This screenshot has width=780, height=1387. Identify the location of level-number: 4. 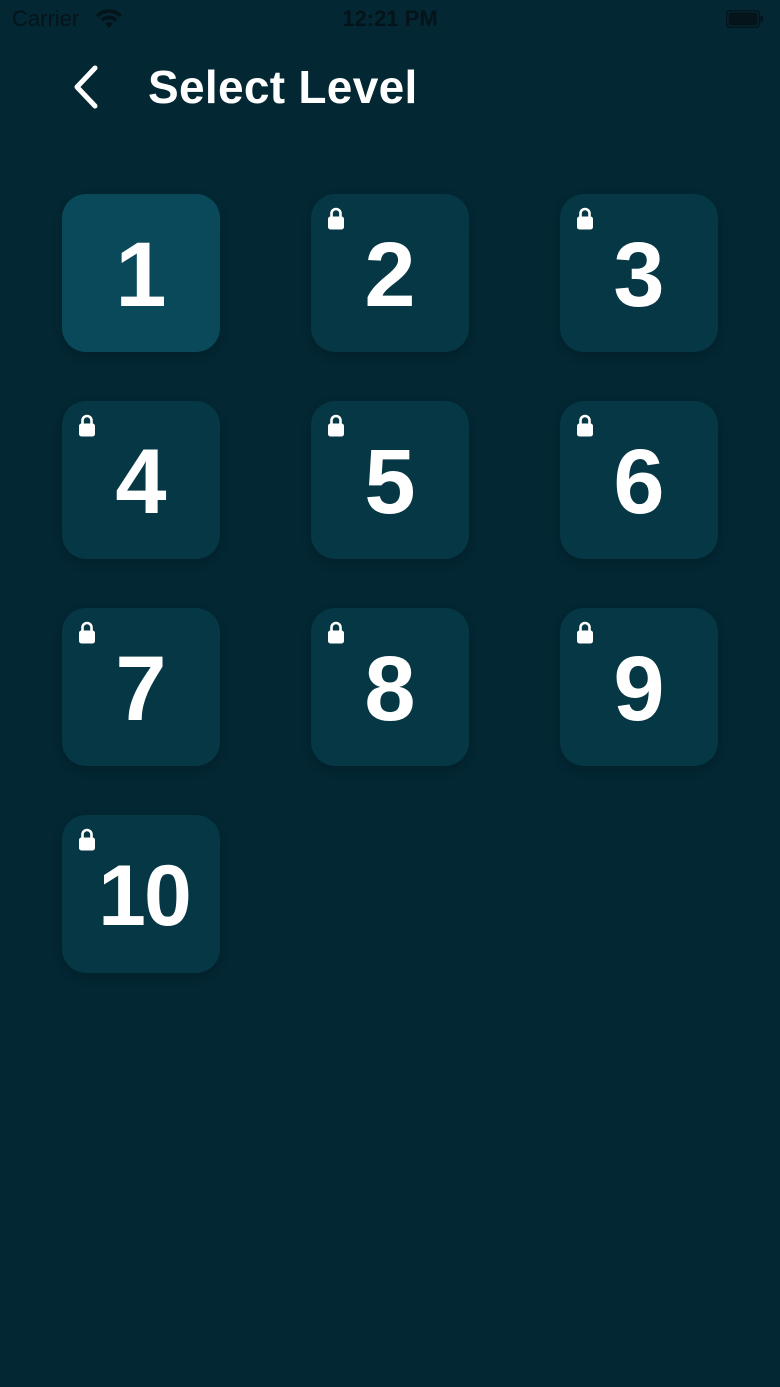
(141, 481).